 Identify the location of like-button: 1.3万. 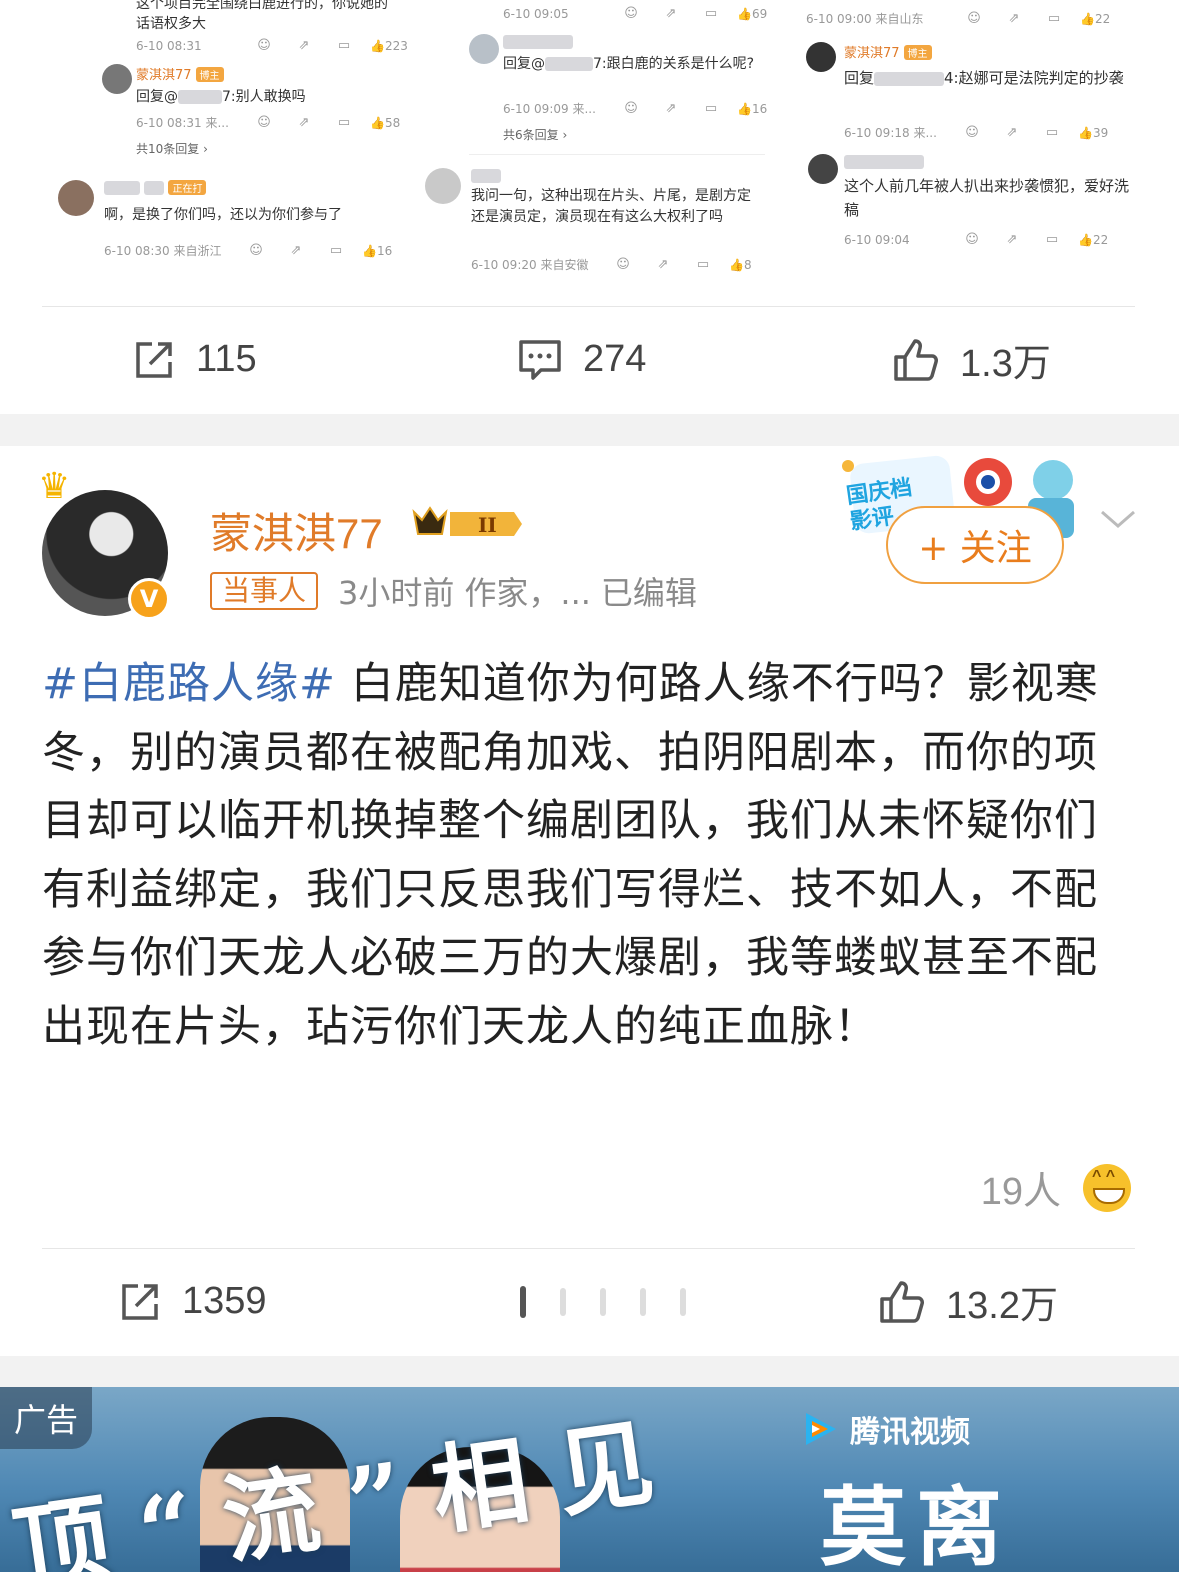
(971, 359).